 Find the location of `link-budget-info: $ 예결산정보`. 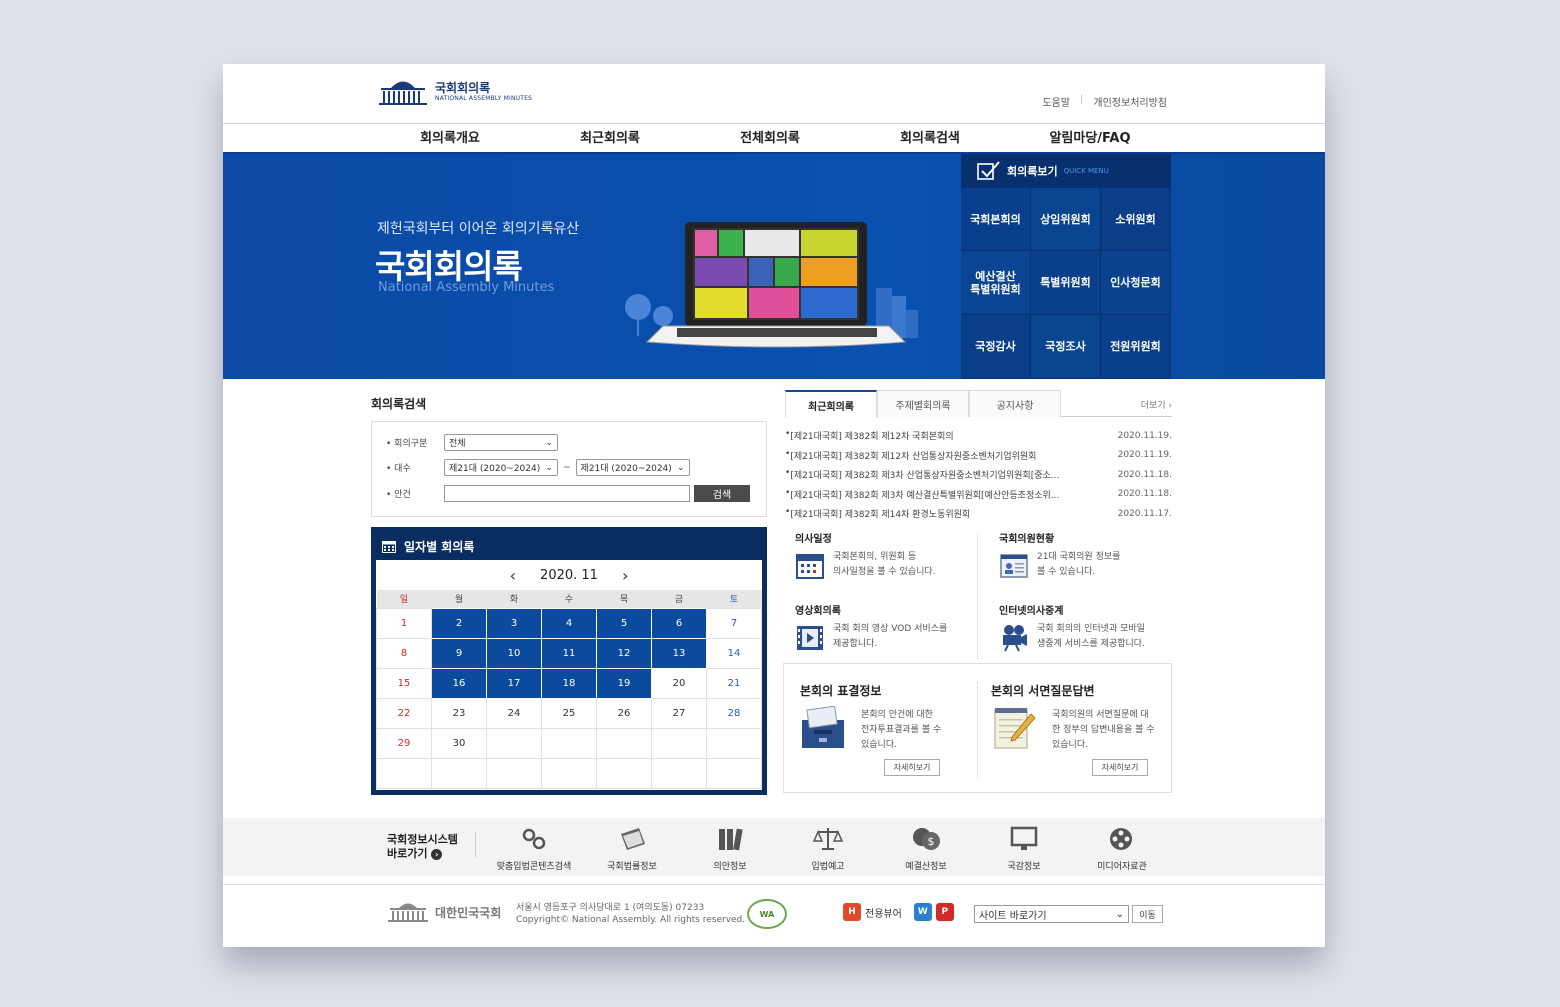

link-budget-info: $ 예결산정보 is located at coordinates (926, 848).